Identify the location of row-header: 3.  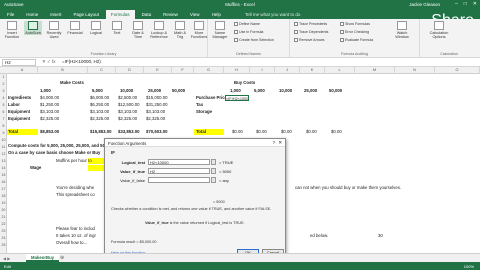
(3, 91).